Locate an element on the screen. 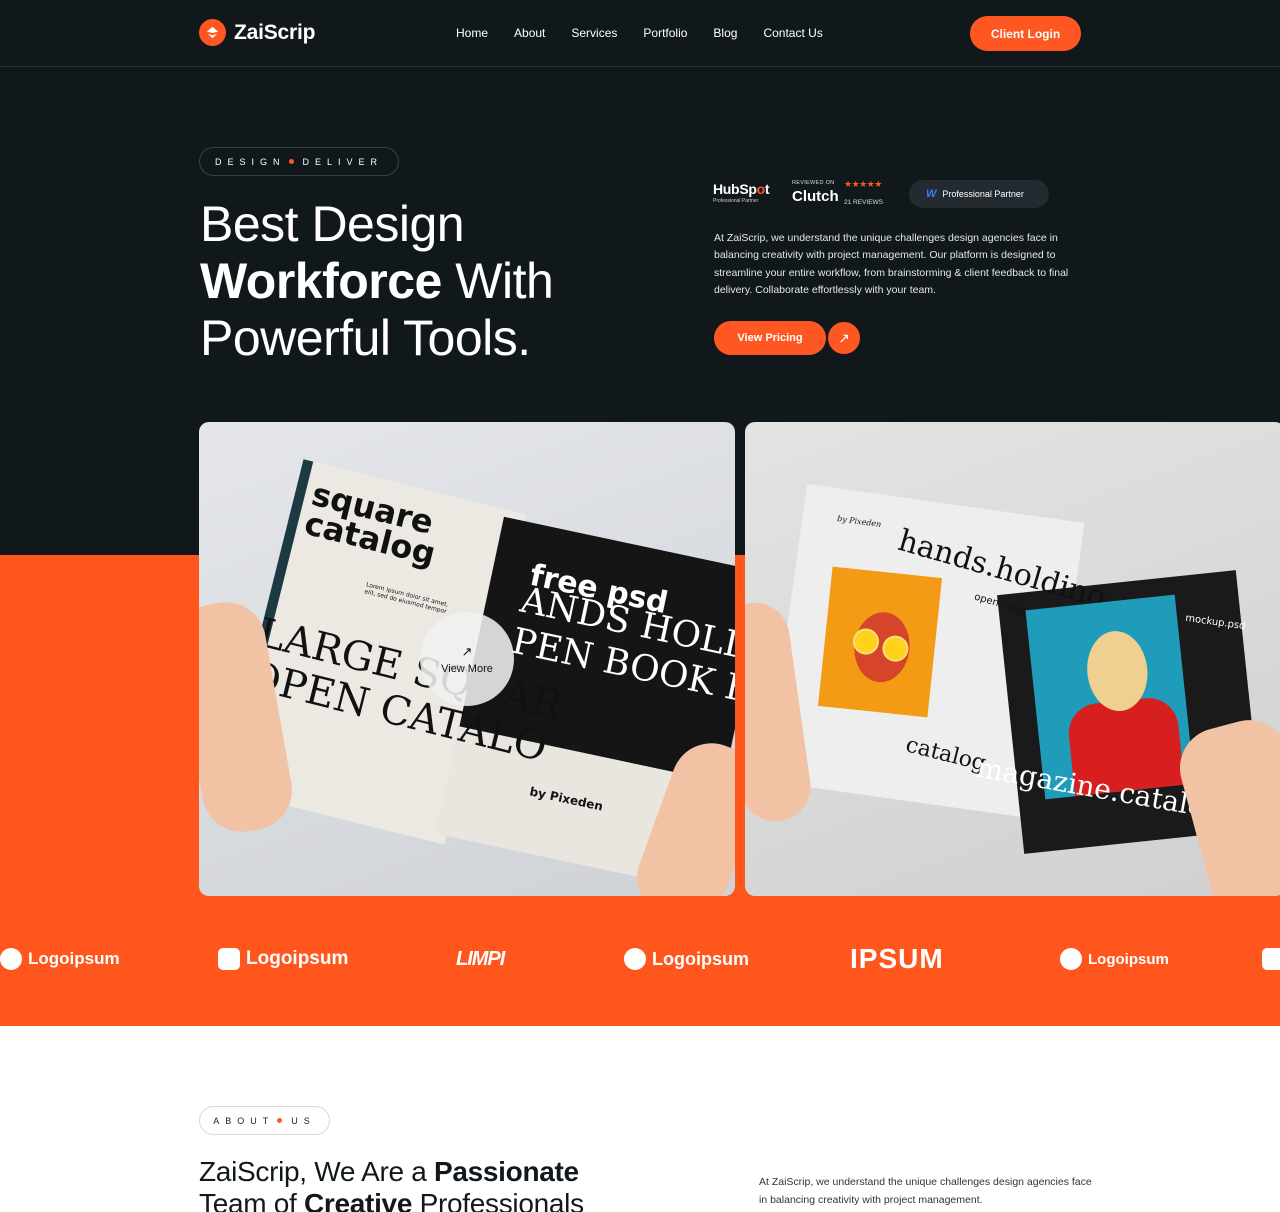  about-title-bold2: Creative is located at coordinates (358, 1200).